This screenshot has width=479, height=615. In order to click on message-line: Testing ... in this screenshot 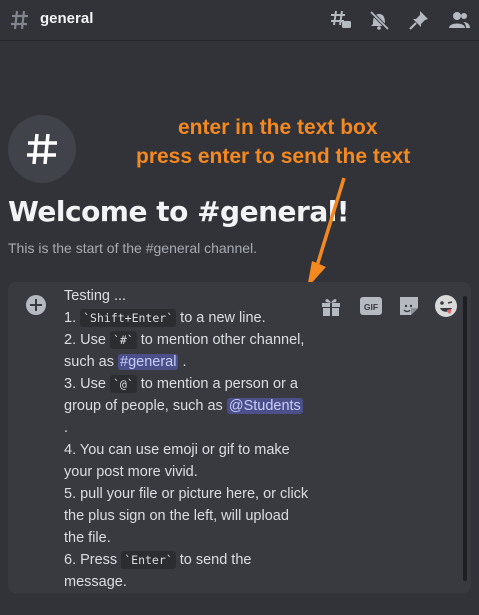, I will do `click(95, 296)`.